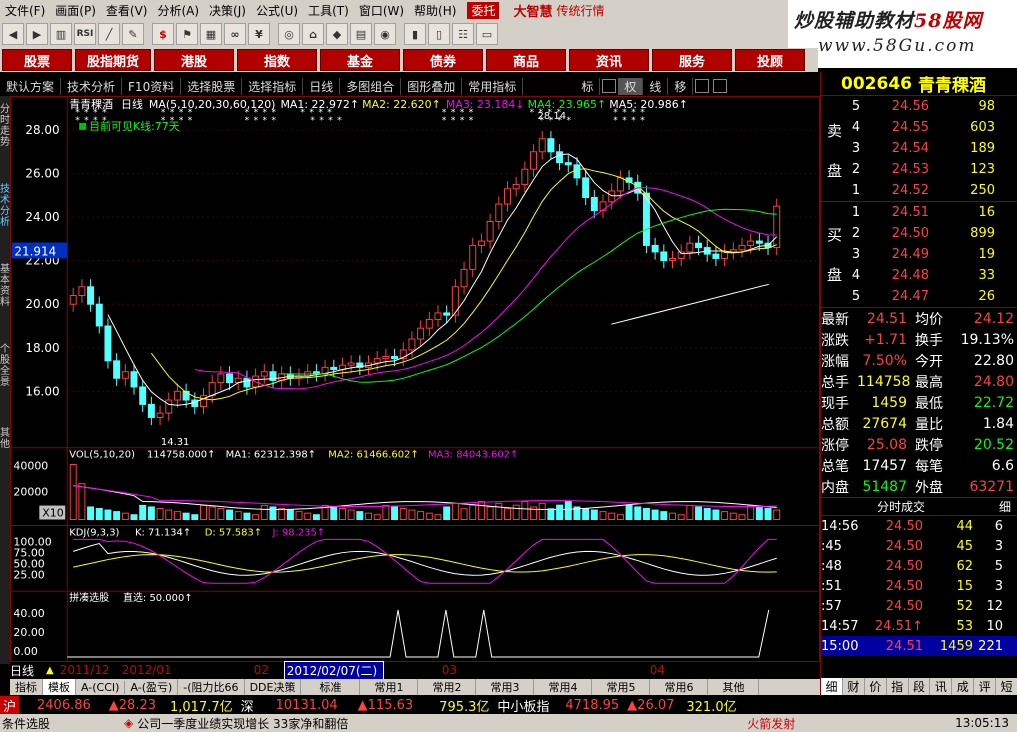  I want to click on nav-commodities: 商品, so click(526, 60).